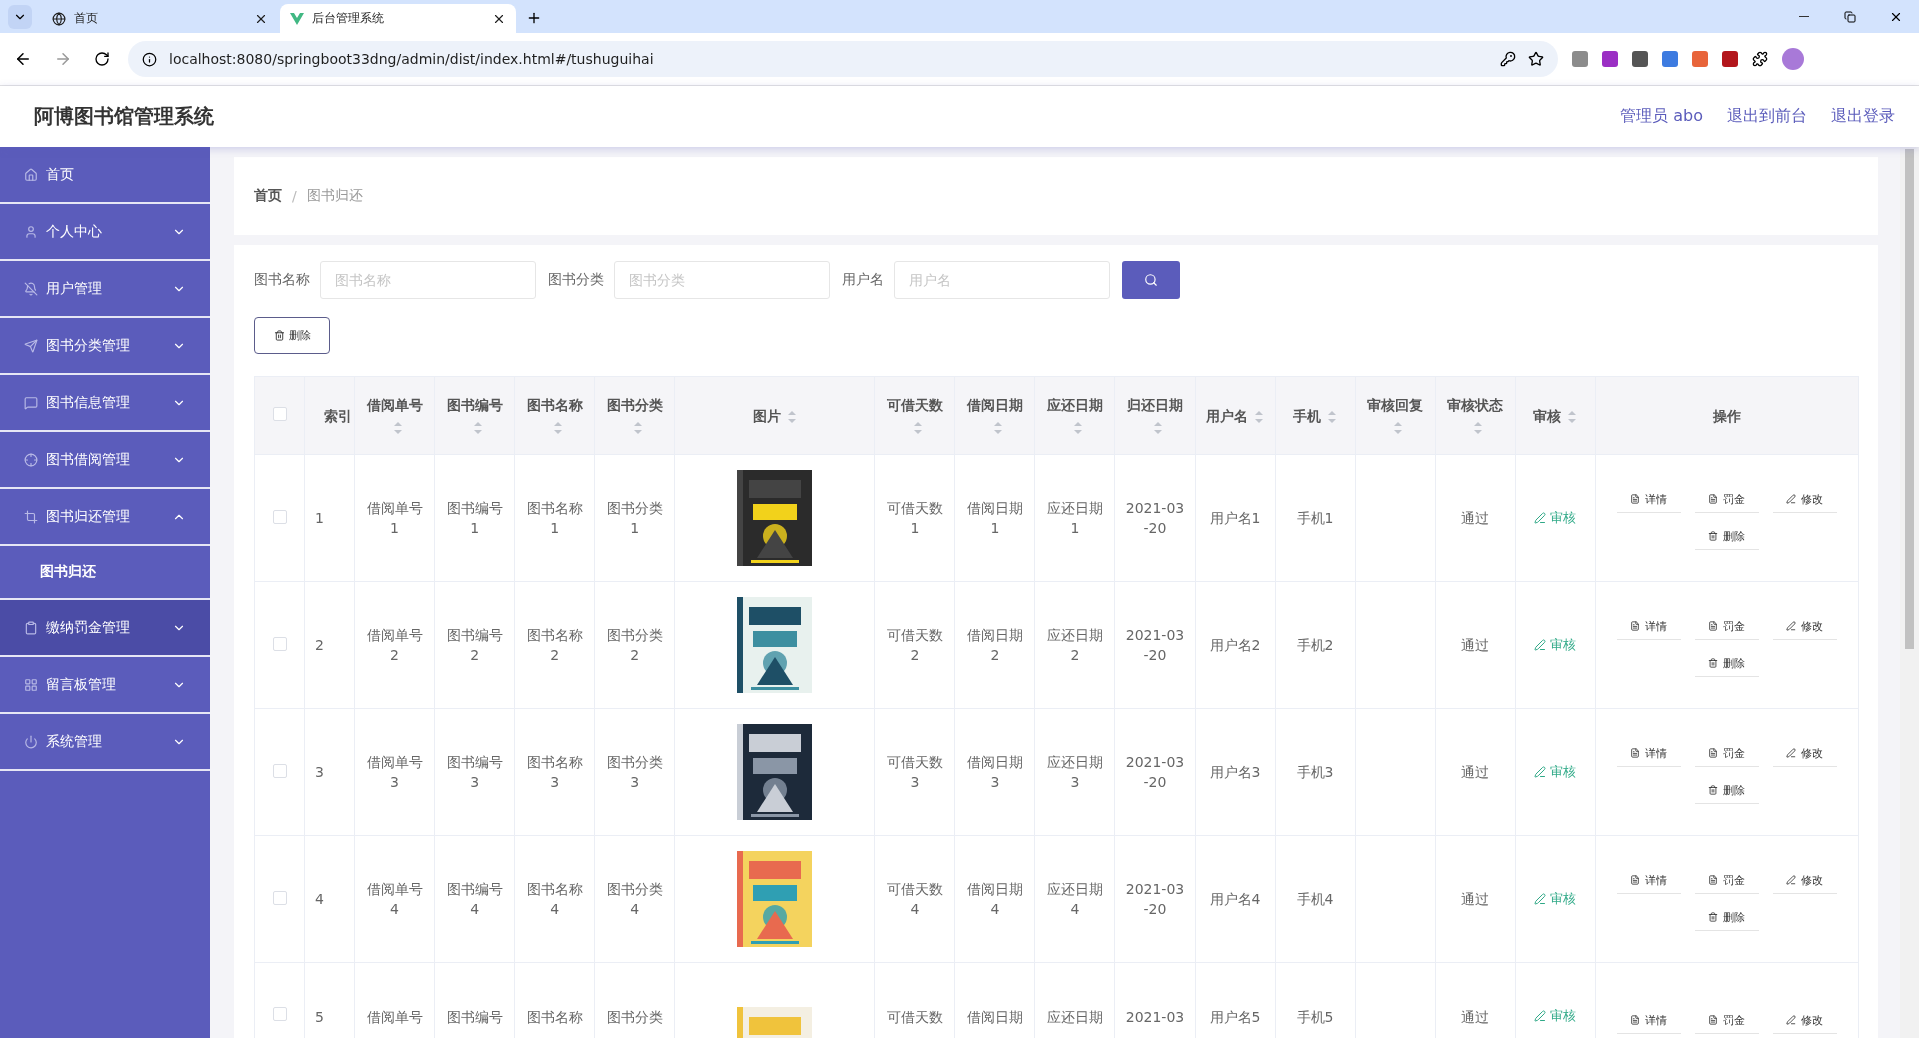 The height and width of the screenshot is (1038, 1919). Describe the element at coordinates (774, 415) in the screenshot. I see `column-header: 图片` at that location.